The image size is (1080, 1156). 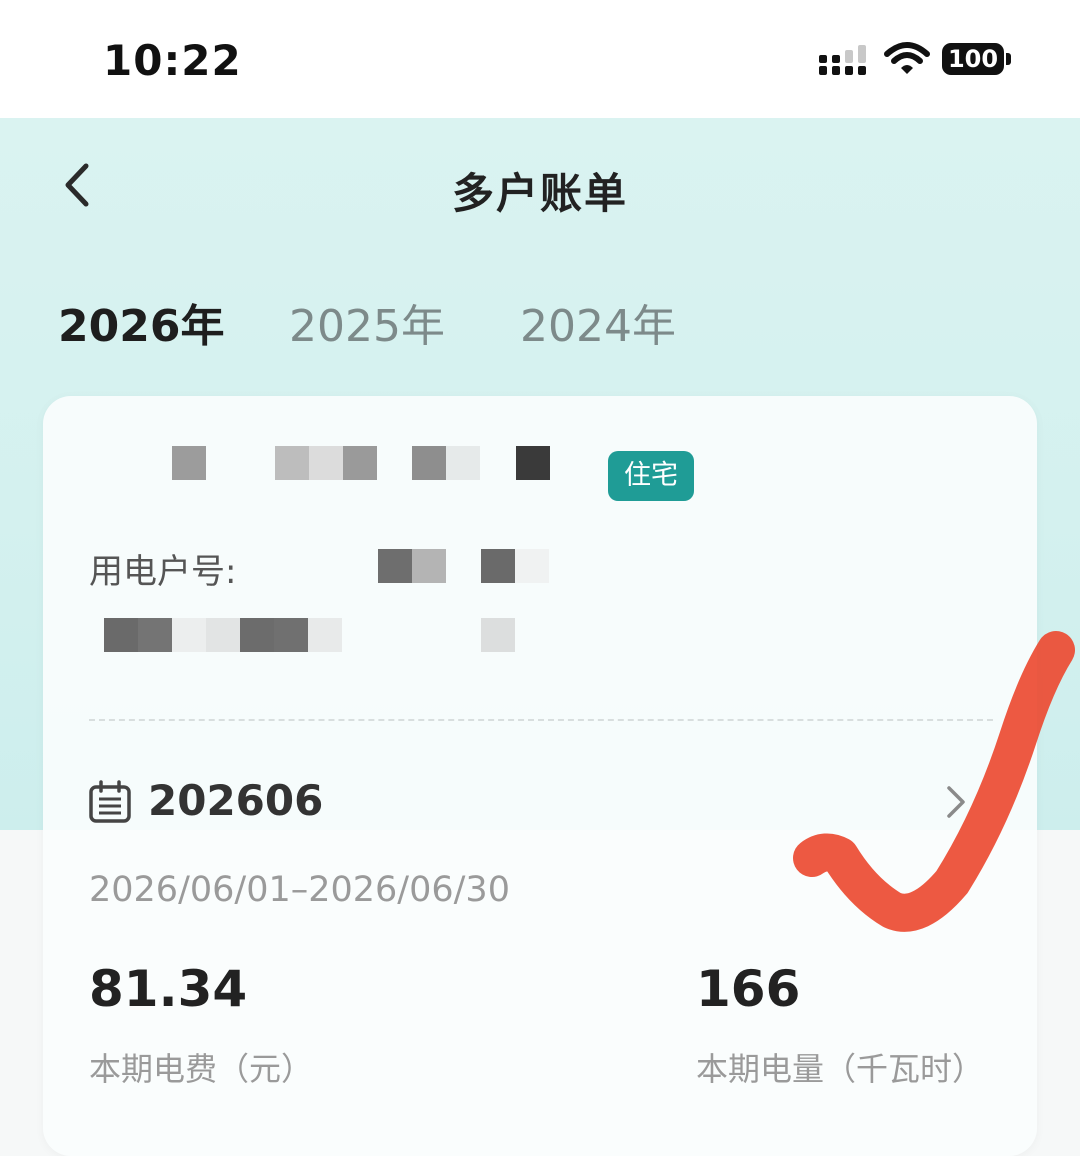 I want to click on status-bar: 10:22 100, so click(x=540, y=59).